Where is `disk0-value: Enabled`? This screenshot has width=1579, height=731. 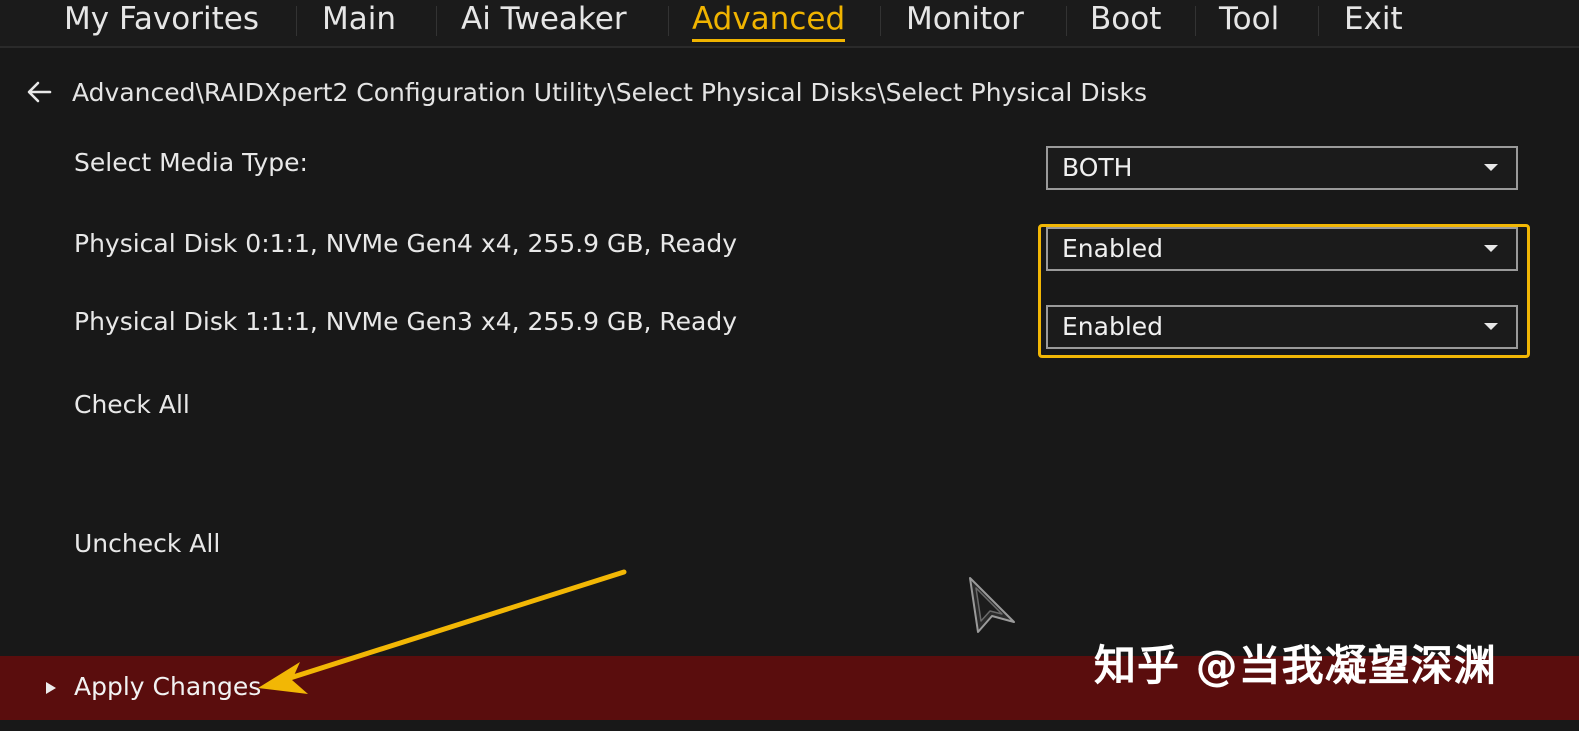 disk0-value: Enabled is located at coordinates (1113, 248).